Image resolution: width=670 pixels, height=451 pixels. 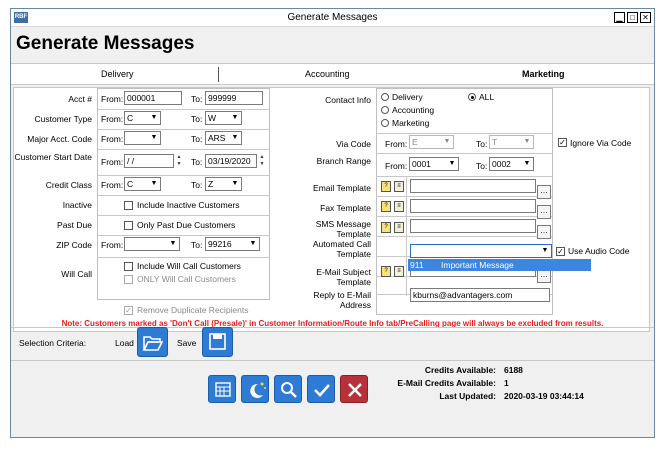 I want to click on start-date-to-input: 03/19/2020, so click(x=231, y=161).